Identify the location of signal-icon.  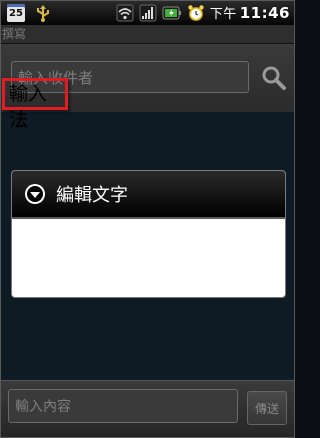
(148, 12).